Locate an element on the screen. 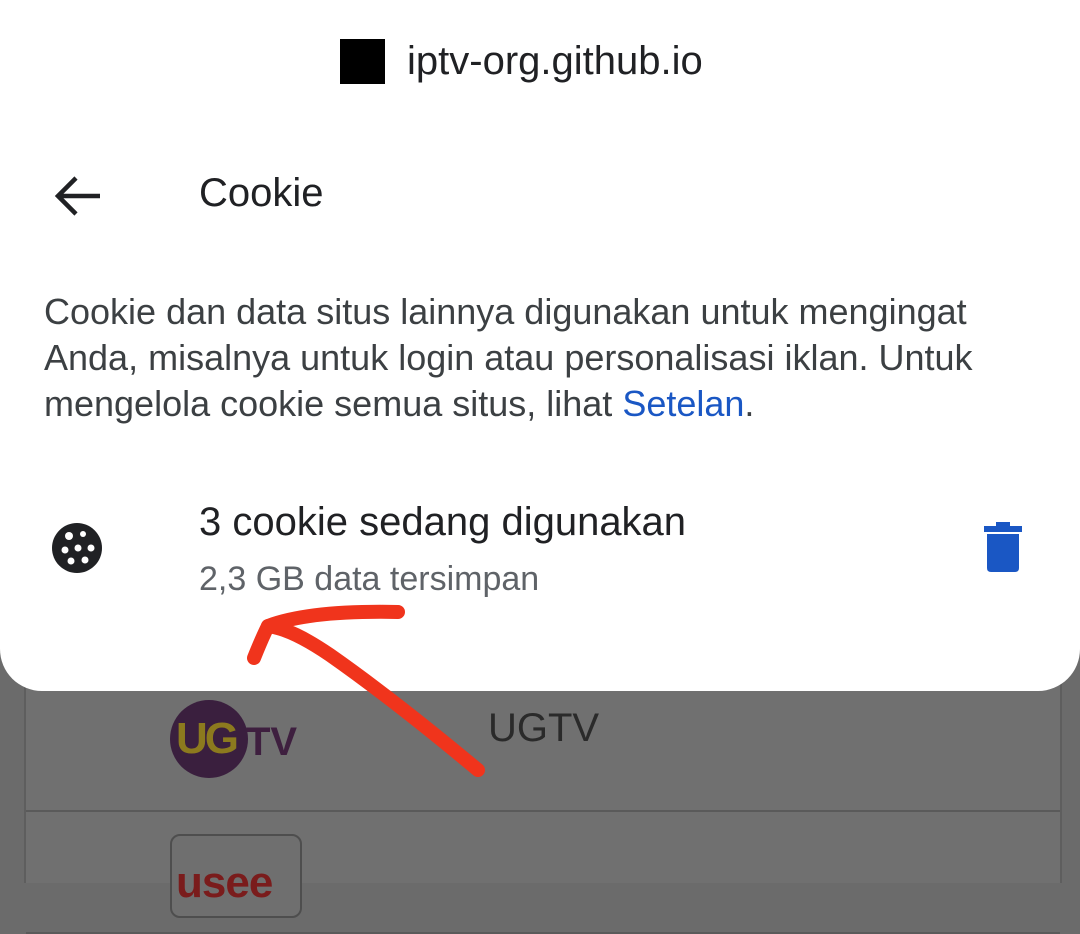  trash-icon is located at coordinates (1003, 547).